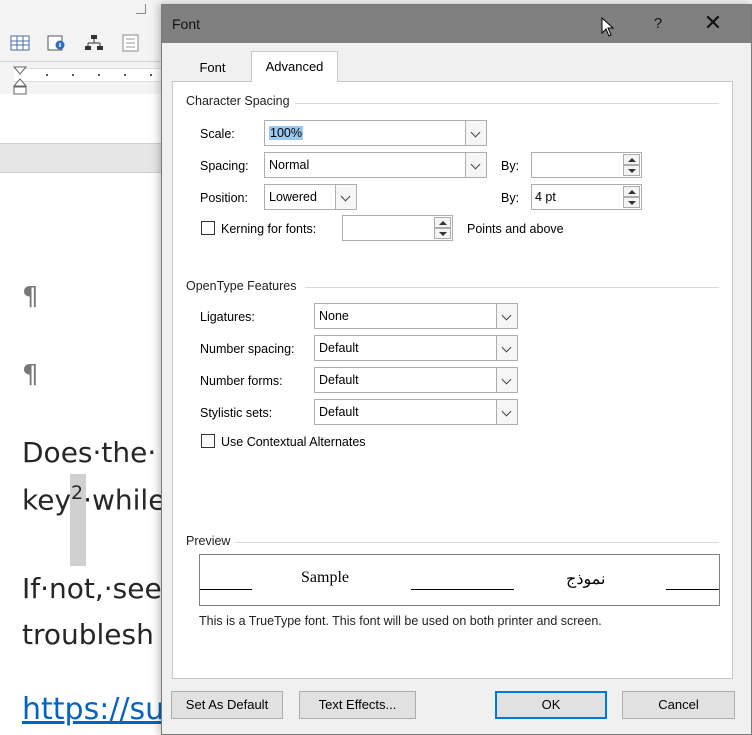 Image resolution: width=752 pixels, height=735 pixels. Describe the element at coordinates (208, 441) in the screenshot. I see `contextual-alternates-checkbox` at that location.